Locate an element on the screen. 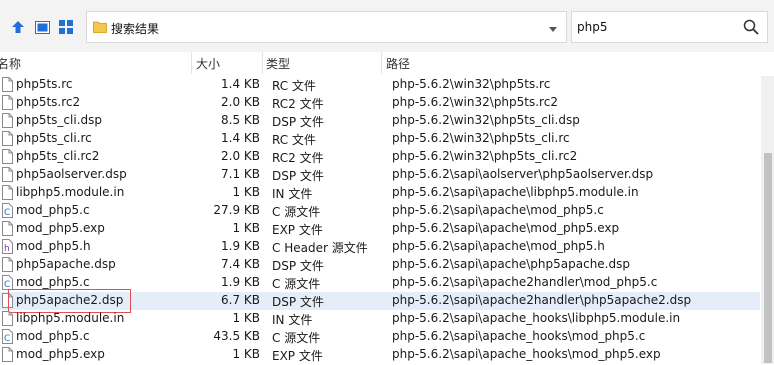 The height and width of the screenshot is (365, 774). column-header: 名称 大小 类型 路径 is located at coordinates (387, 63).